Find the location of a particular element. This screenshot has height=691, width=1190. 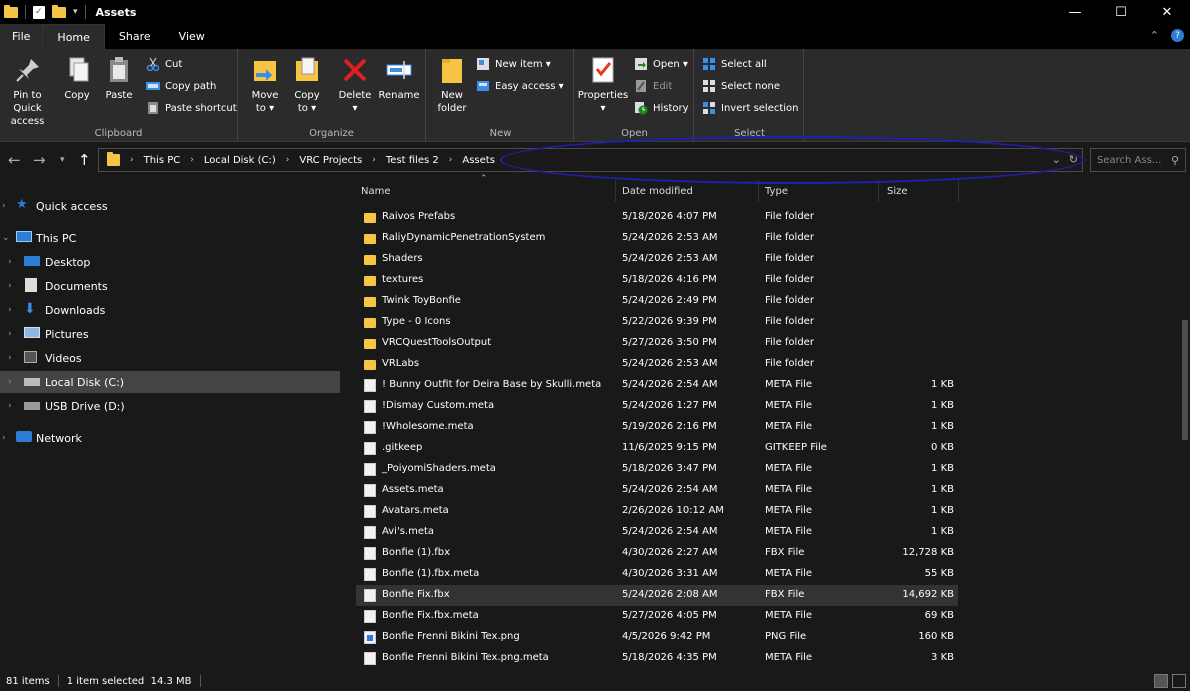

back-arrow-icon: ← is located at coordinates (14, 160).